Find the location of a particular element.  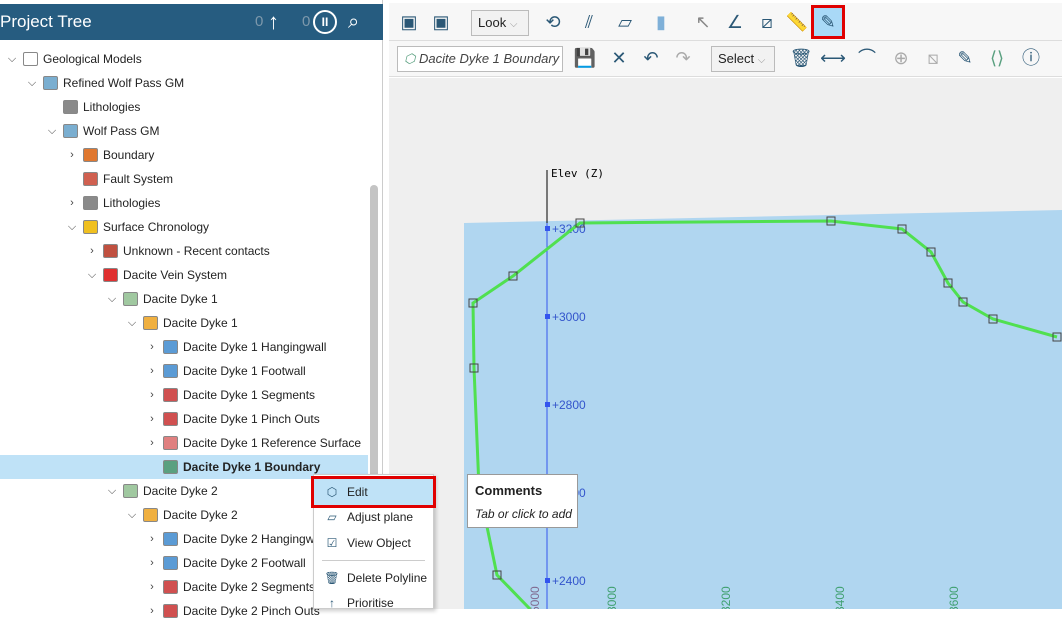

tree-item: › Unknown - Recent contacts is located at coordinates (184, 251).